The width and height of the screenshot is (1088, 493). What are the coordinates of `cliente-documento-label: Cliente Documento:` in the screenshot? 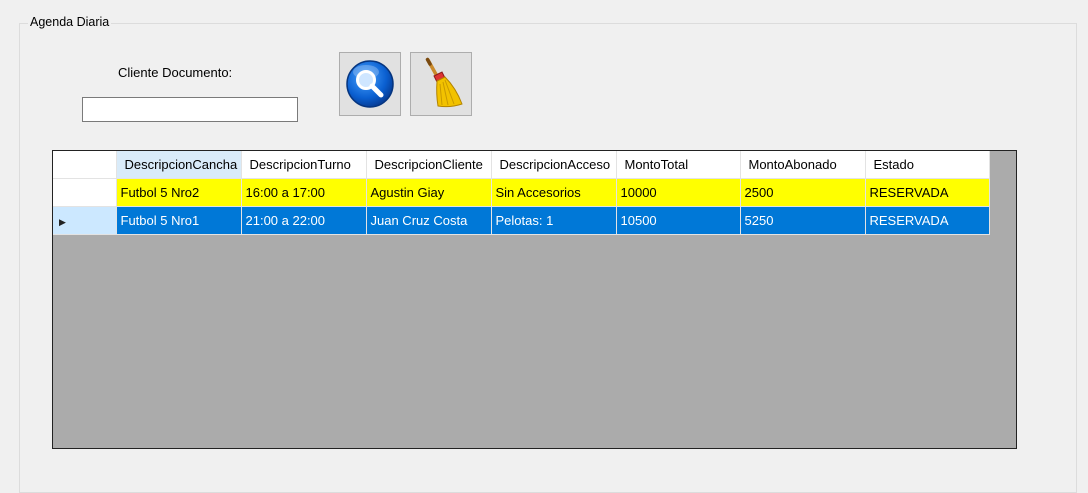 It's located at (175, 72).